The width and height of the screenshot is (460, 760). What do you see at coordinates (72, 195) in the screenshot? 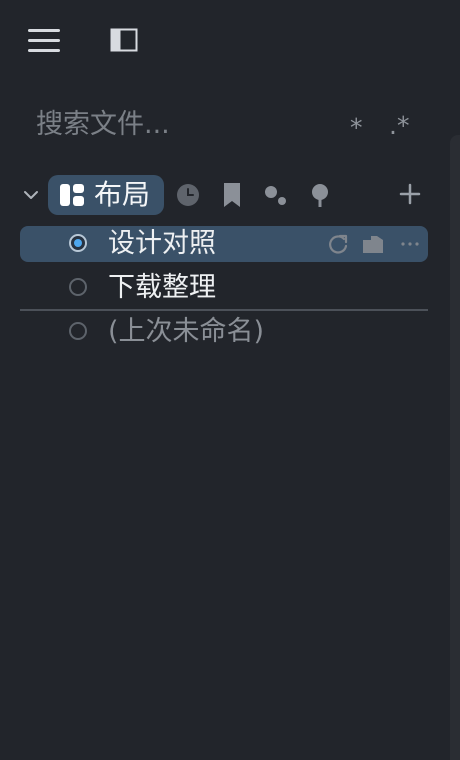
I see `layout-icon` at bounding box center [72, 195].